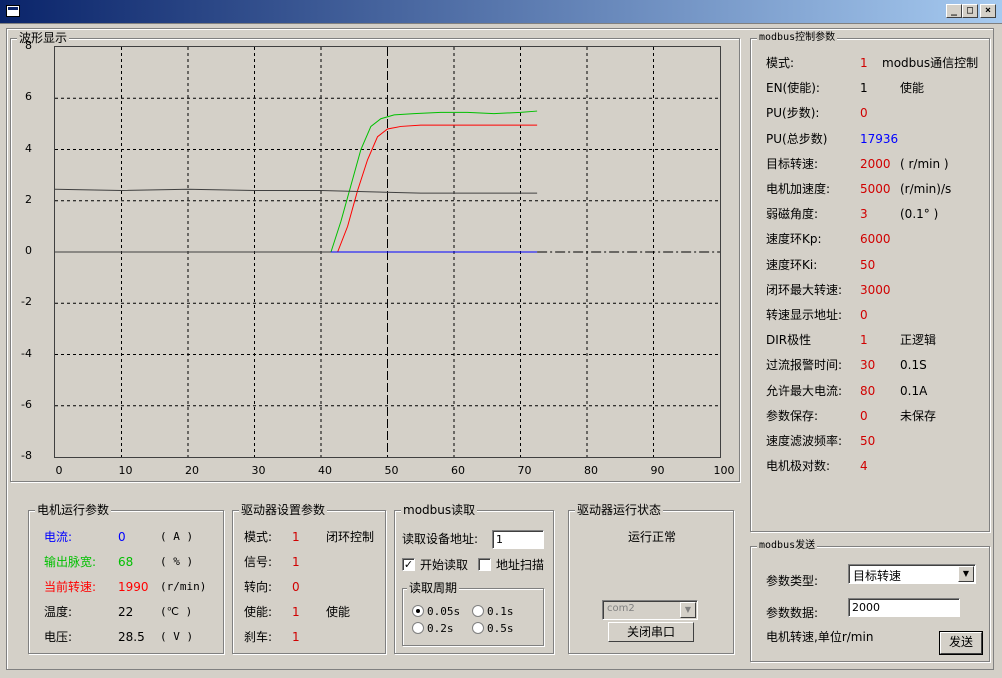 Image resolution: width=1002 pixels, height=678 pixels. What do you see at coordinates (125, 470) in the screenshot?
I see `x-tick-label: 10` at bounding box center [125, 470].